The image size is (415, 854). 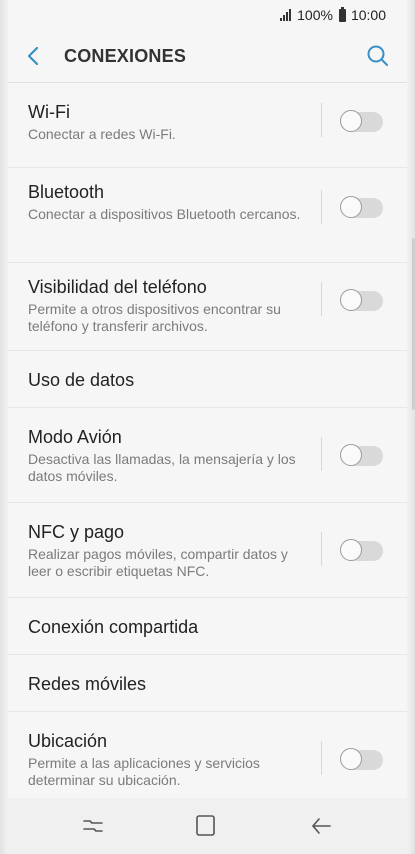 I want to click on device-frame-right, so click(x=411, y=427).